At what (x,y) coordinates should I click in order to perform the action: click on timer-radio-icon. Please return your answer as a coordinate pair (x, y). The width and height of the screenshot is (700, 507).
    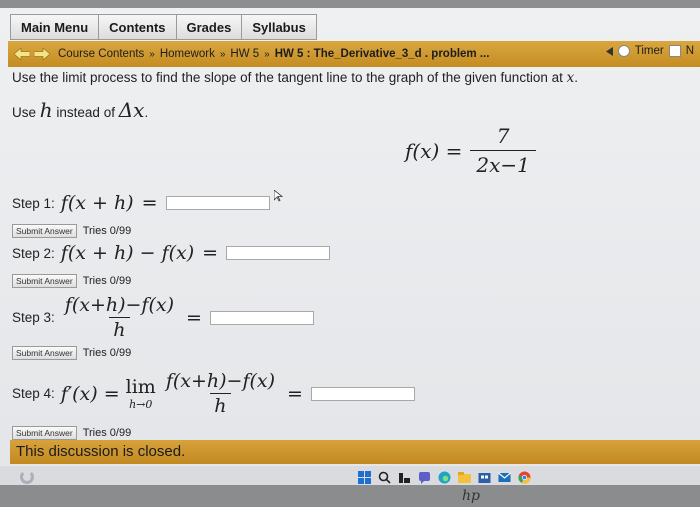
    Looking at the image, I should click on (623, 51).